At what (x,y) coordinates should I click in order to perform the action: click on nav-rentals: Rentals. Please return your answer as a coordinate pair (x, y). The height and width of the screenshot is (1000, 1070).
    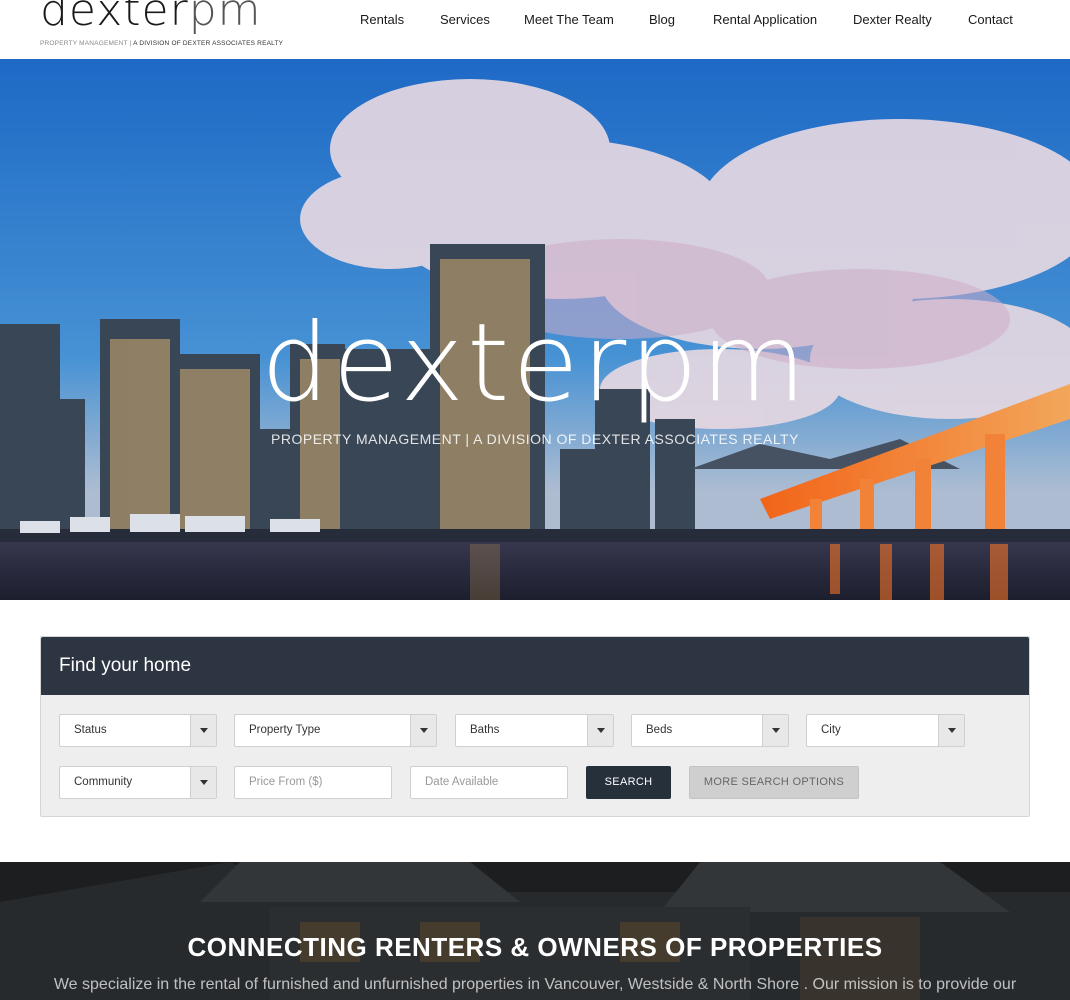
    Looking at the image, I should click on (382, 19).